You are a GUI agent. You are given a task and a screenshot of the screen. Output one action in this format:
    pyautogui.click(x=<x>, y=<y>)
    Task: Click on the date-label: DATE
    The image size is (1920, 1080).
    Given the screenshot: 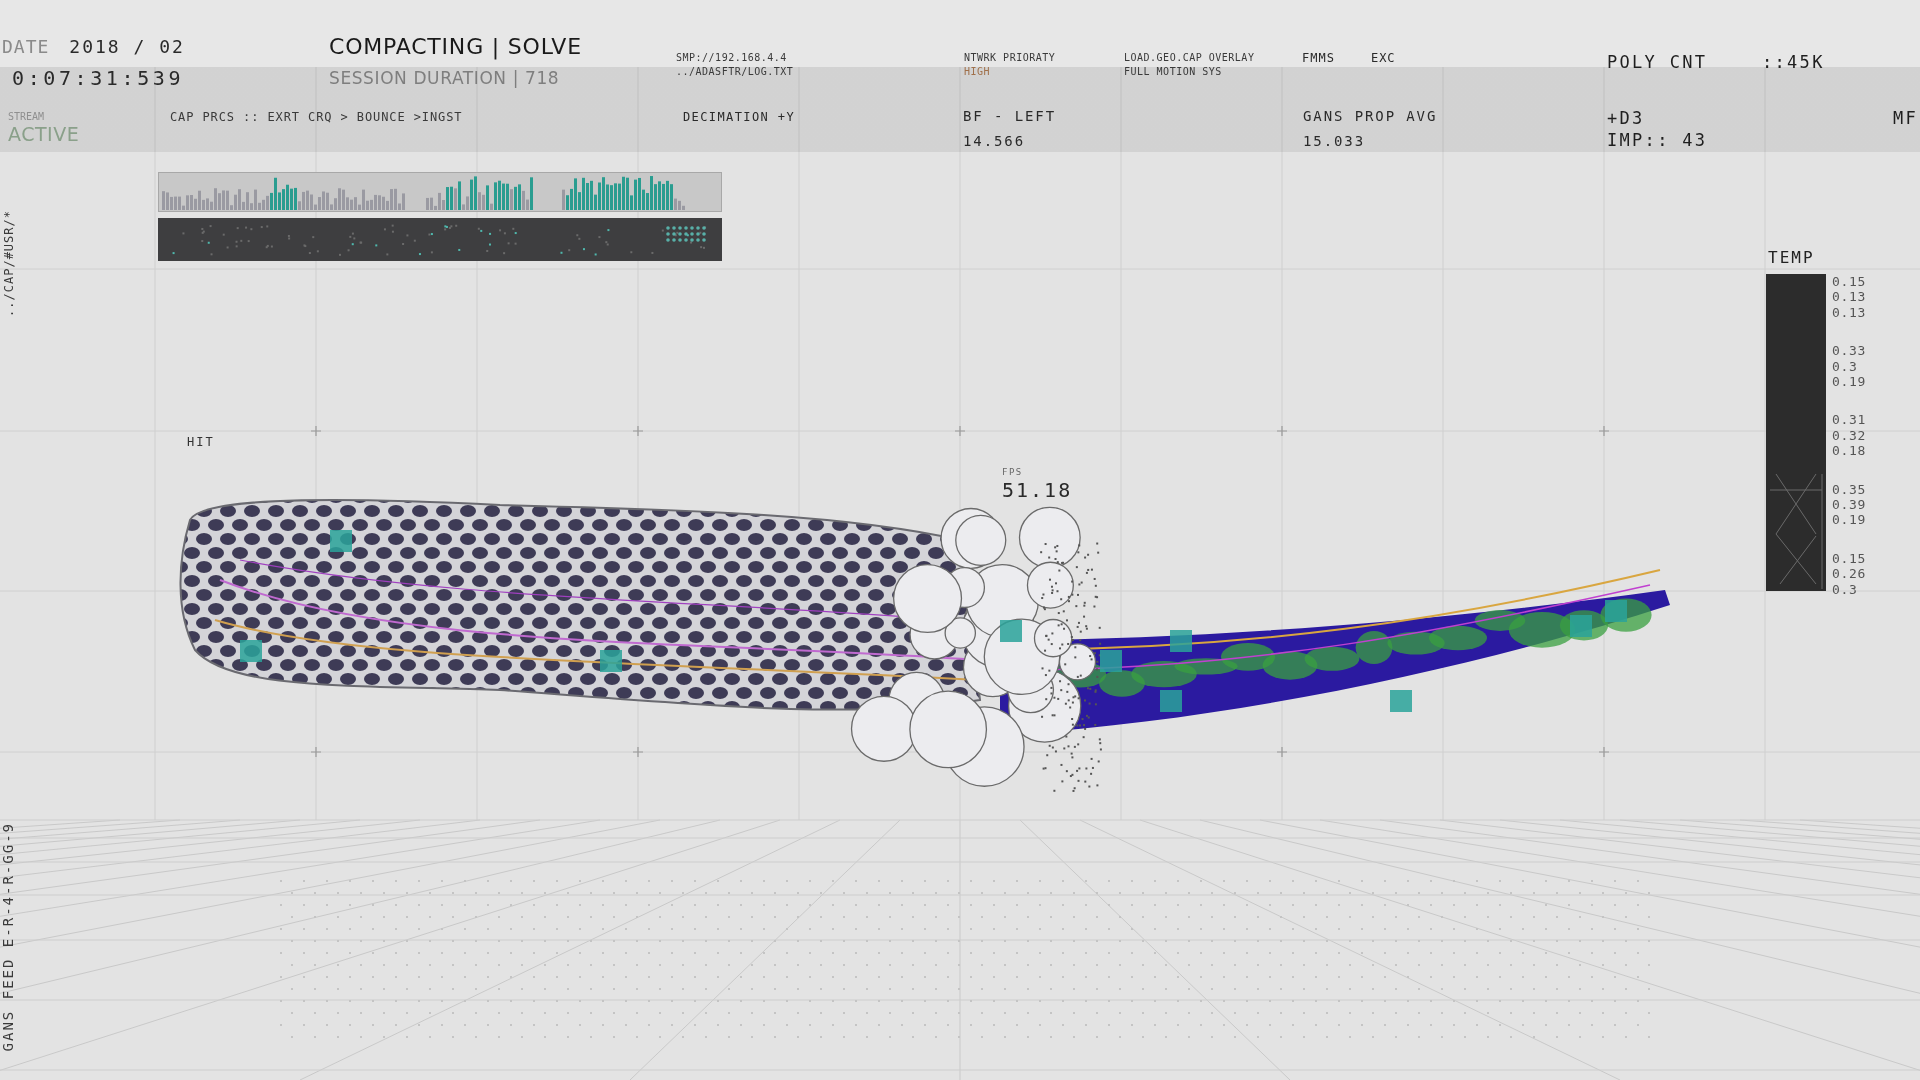 What is the action you would take?
    pyautogui.click(x=26, y=47)
    